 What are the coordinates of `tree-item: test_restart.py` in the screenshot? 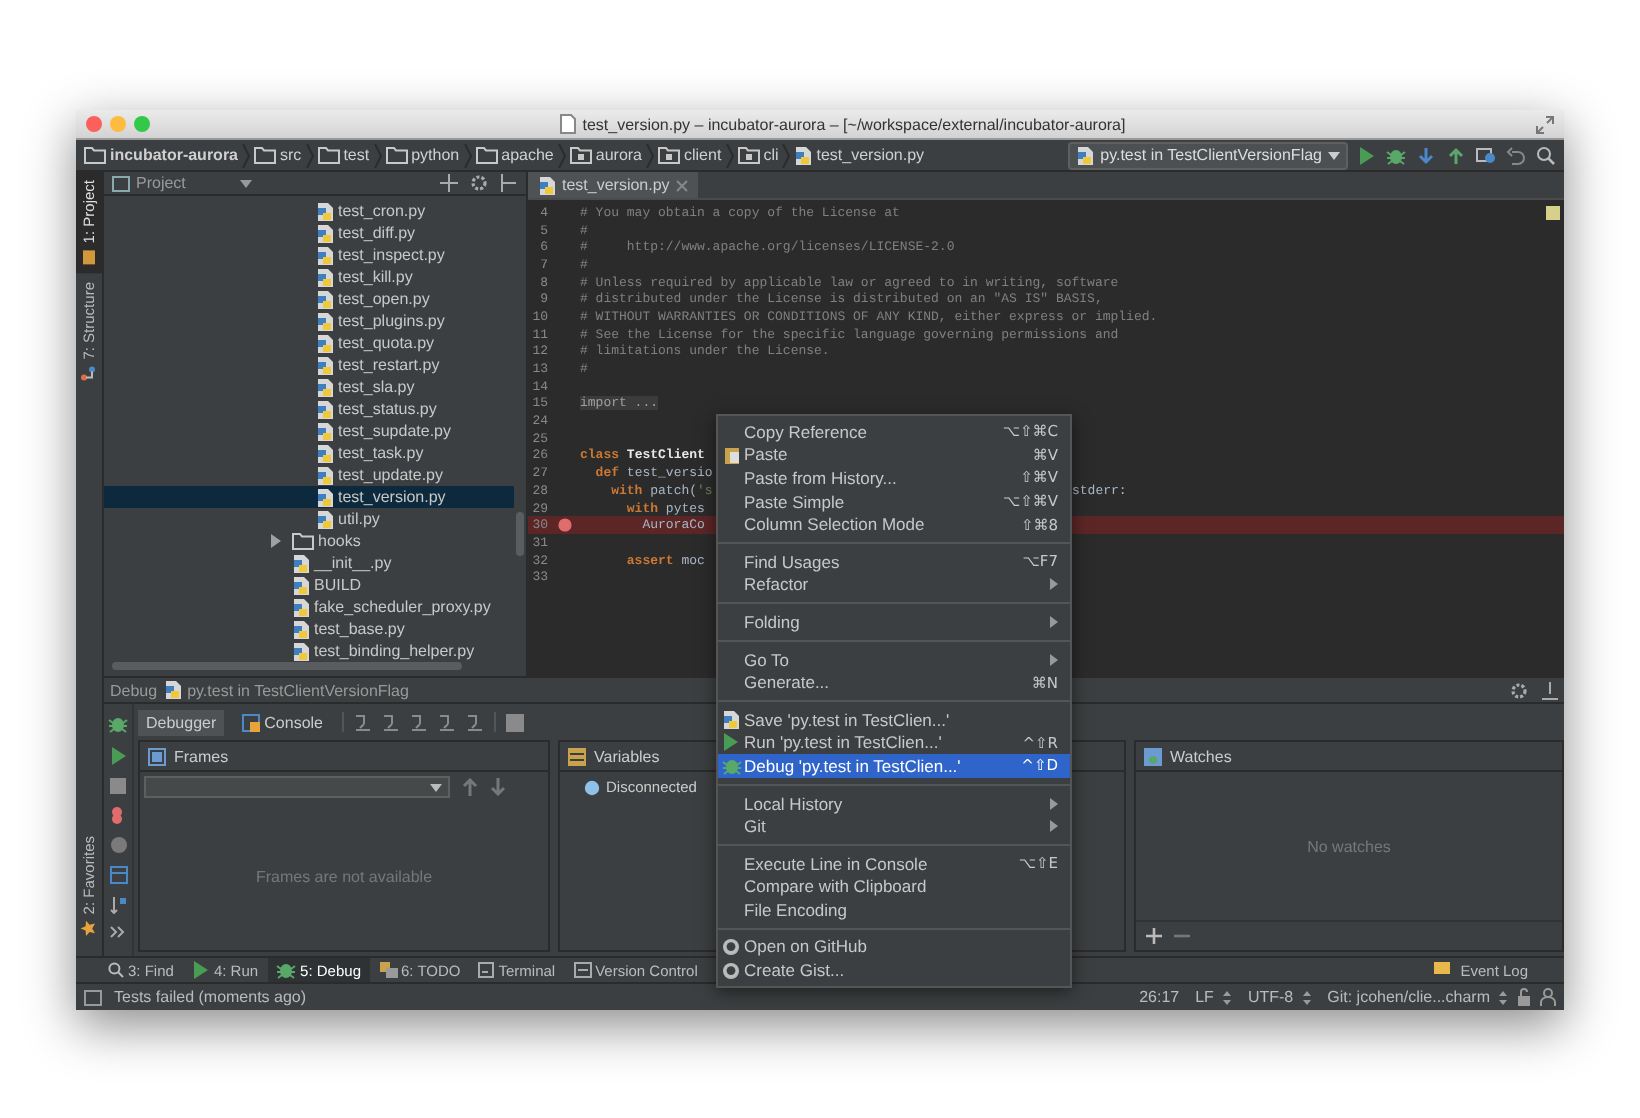 It's located at (309, 365).